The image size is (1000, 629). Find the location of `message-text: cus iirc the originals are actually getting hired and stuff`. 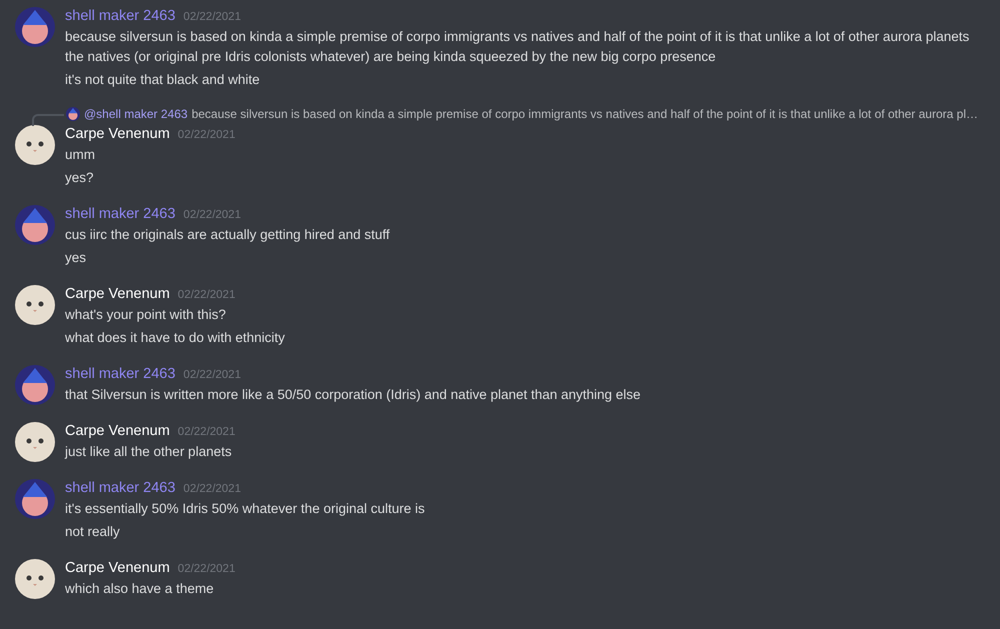

message-text: cus iirc the originals are actually getting hired and stuff is located at coordinates (228, 235).